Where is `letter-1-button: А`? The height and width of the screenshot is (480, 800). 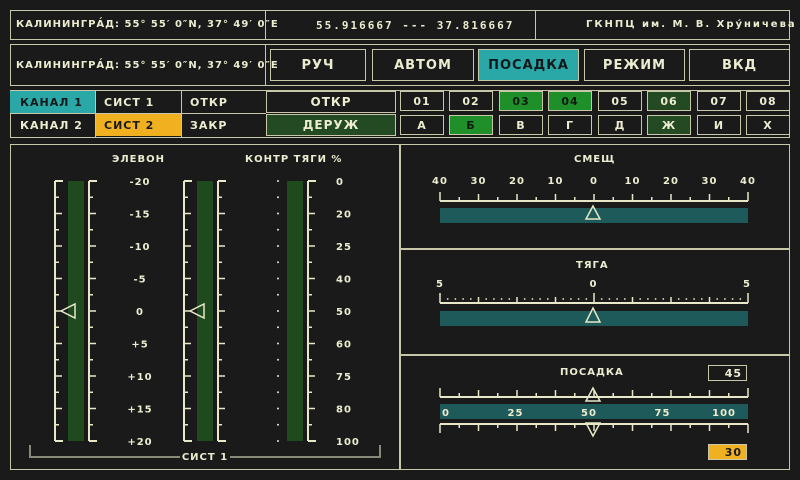 letter-1-button: А is located at coordinates (422, 125).